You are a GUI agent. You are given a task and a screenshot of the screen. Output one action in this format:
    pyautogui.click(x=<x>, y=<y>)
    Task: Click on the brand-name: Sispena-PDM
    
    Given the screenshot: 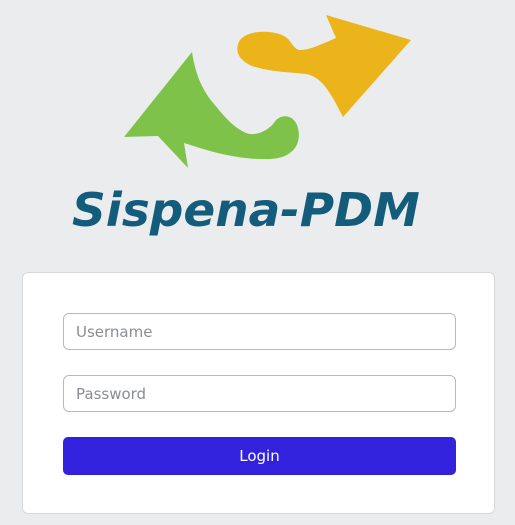 What is the action you would take?
    pyautogui.click(x=246, y=210)
    